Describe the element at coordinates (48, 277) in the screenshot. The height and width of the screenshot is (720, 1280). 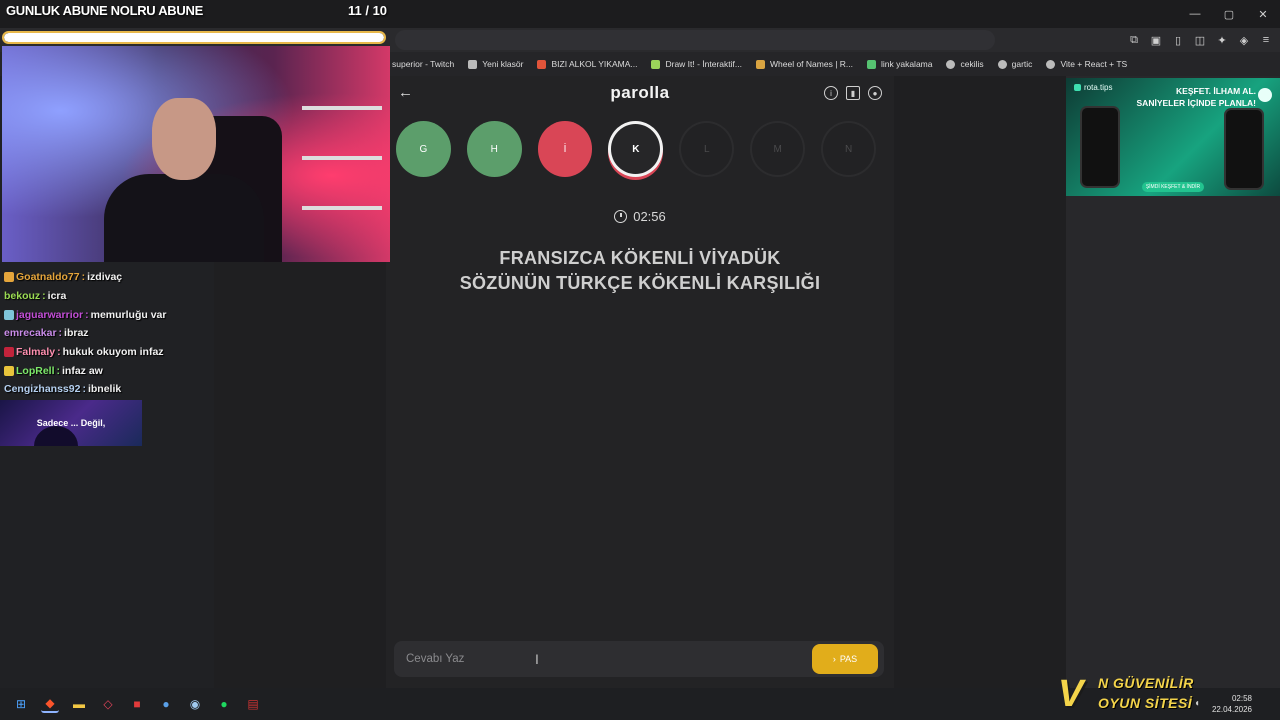
I see `chat-username: Goatnaldo77` at that location.